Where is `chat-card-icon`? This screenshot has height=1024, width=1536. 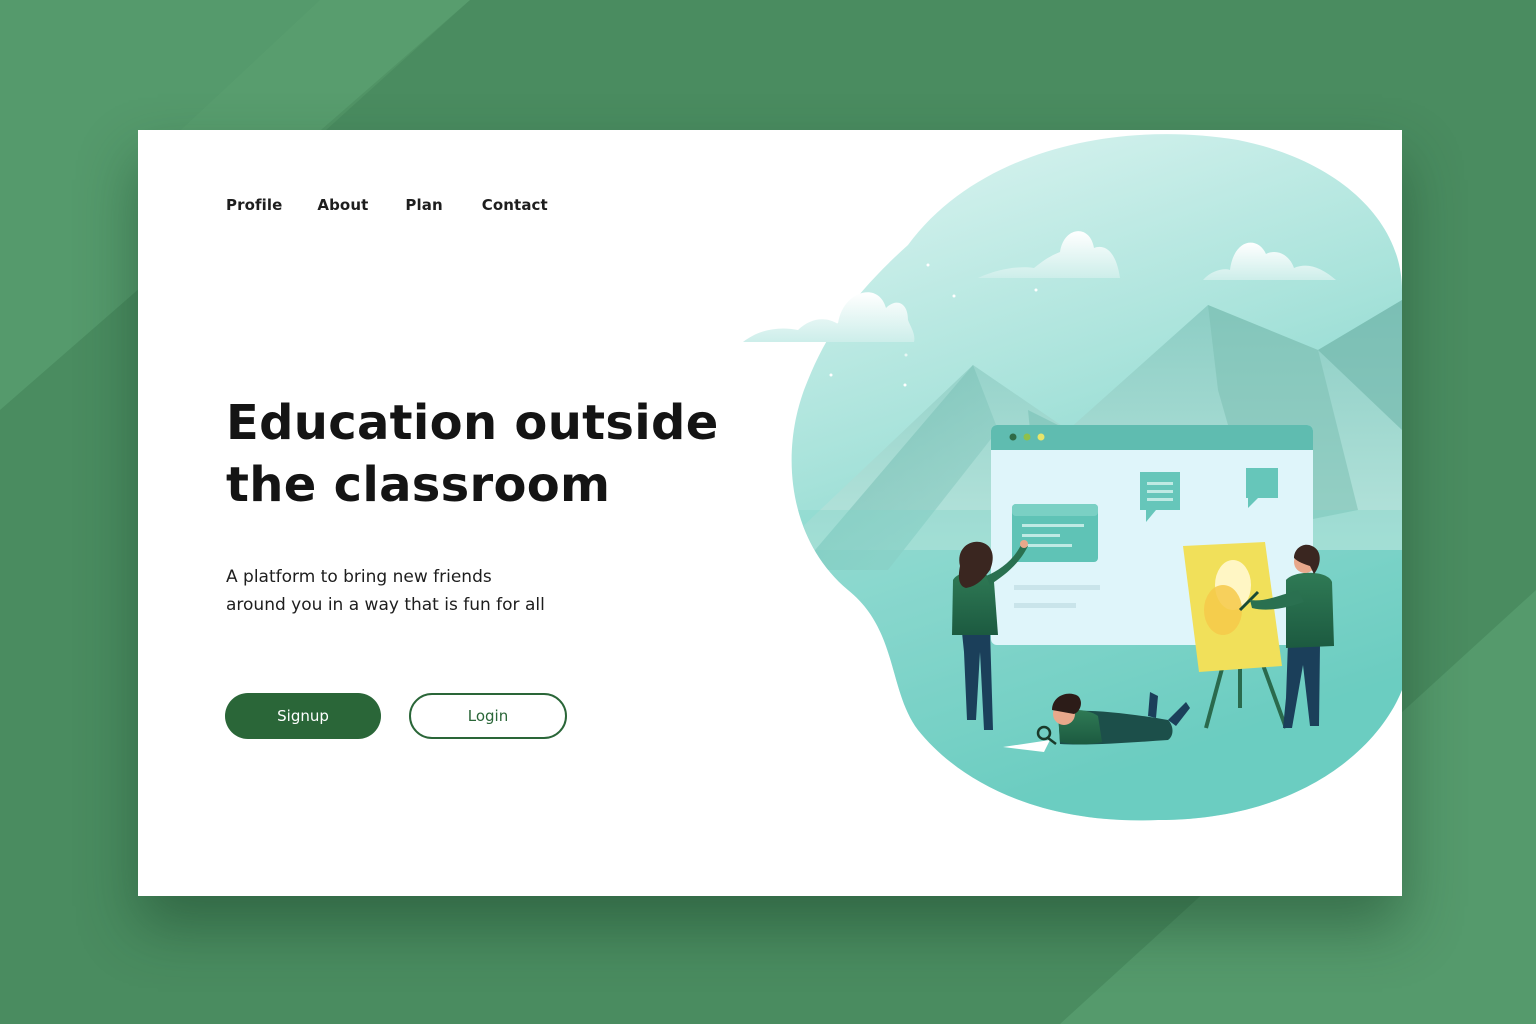
chat-card-icon is located at coordinates (1055, 533).